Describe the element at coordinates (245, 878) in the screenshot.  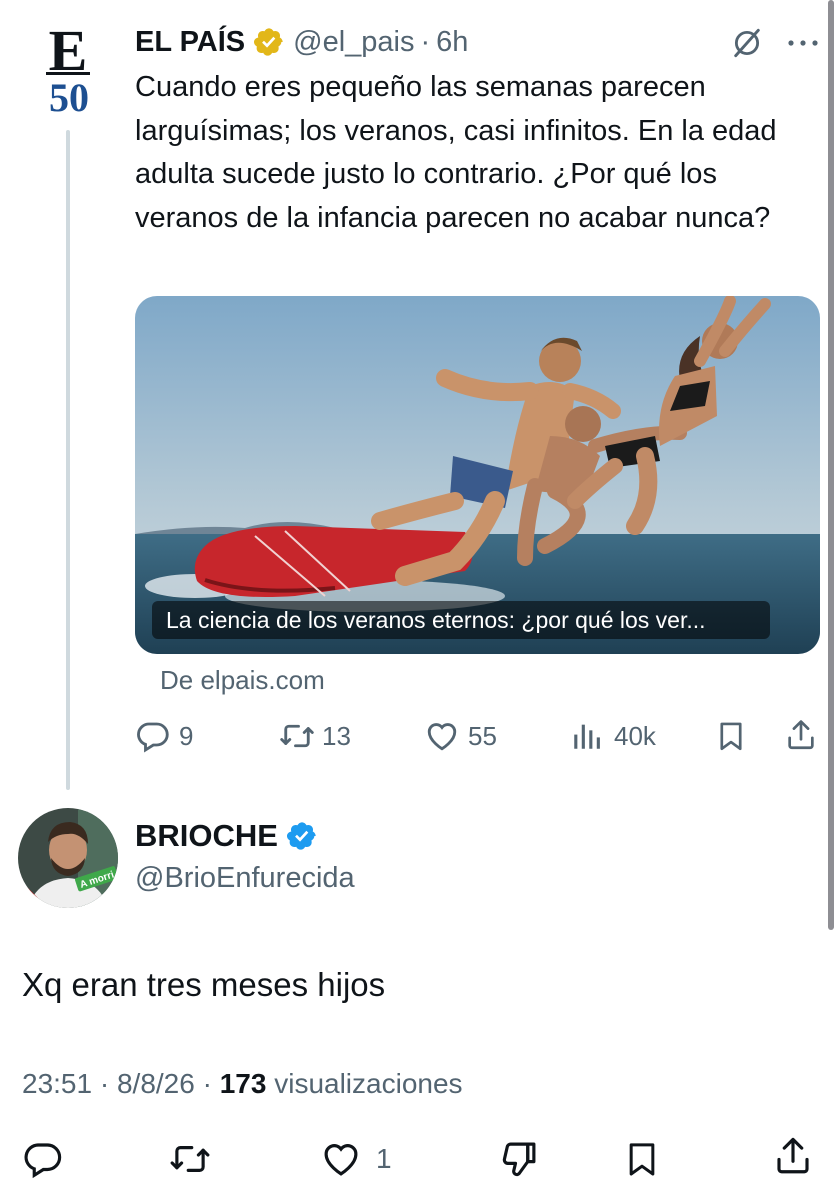
I see `reply-author-handle: @BrioEnfurecida` at that location.